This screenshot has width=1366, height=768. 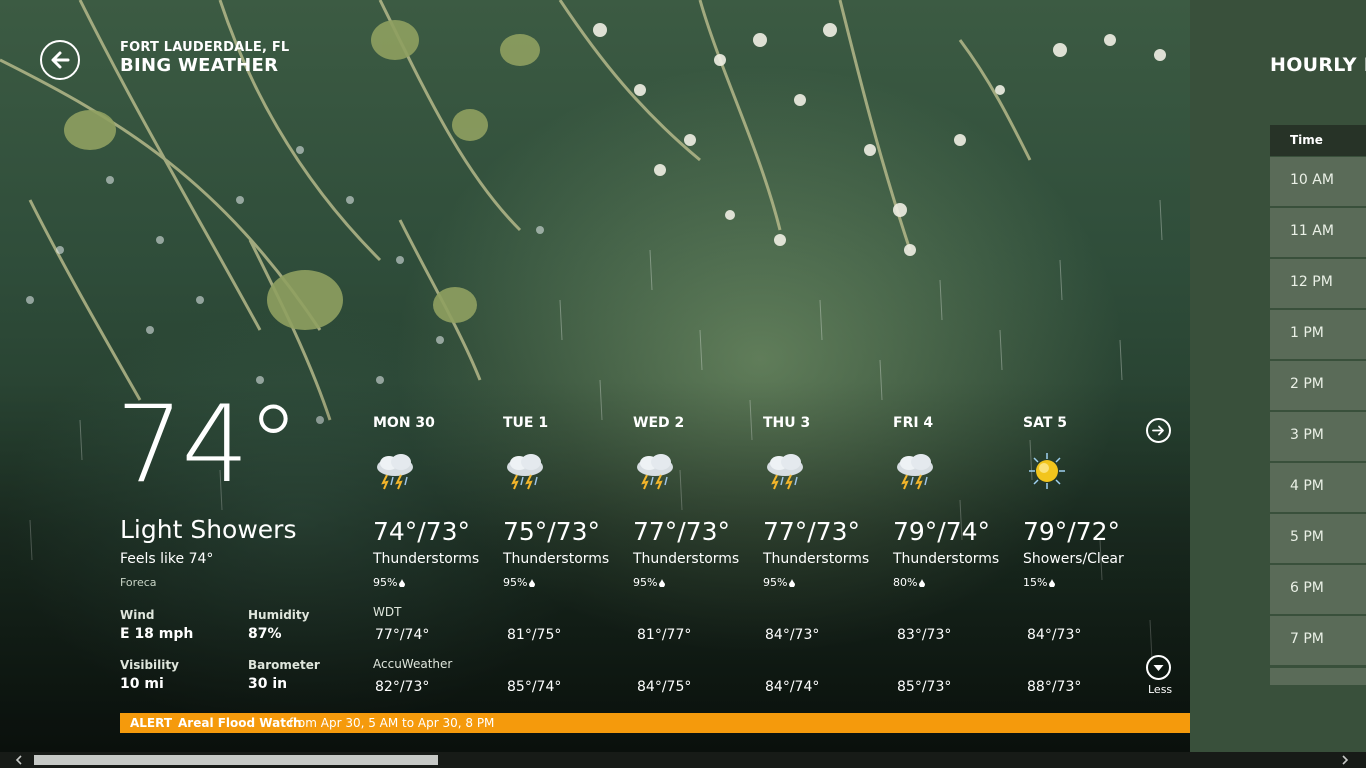 What do you see at coordinates (236, 760) in the screenshot?
I see `scrollbar-thumb` at bounding box center [236, 760].